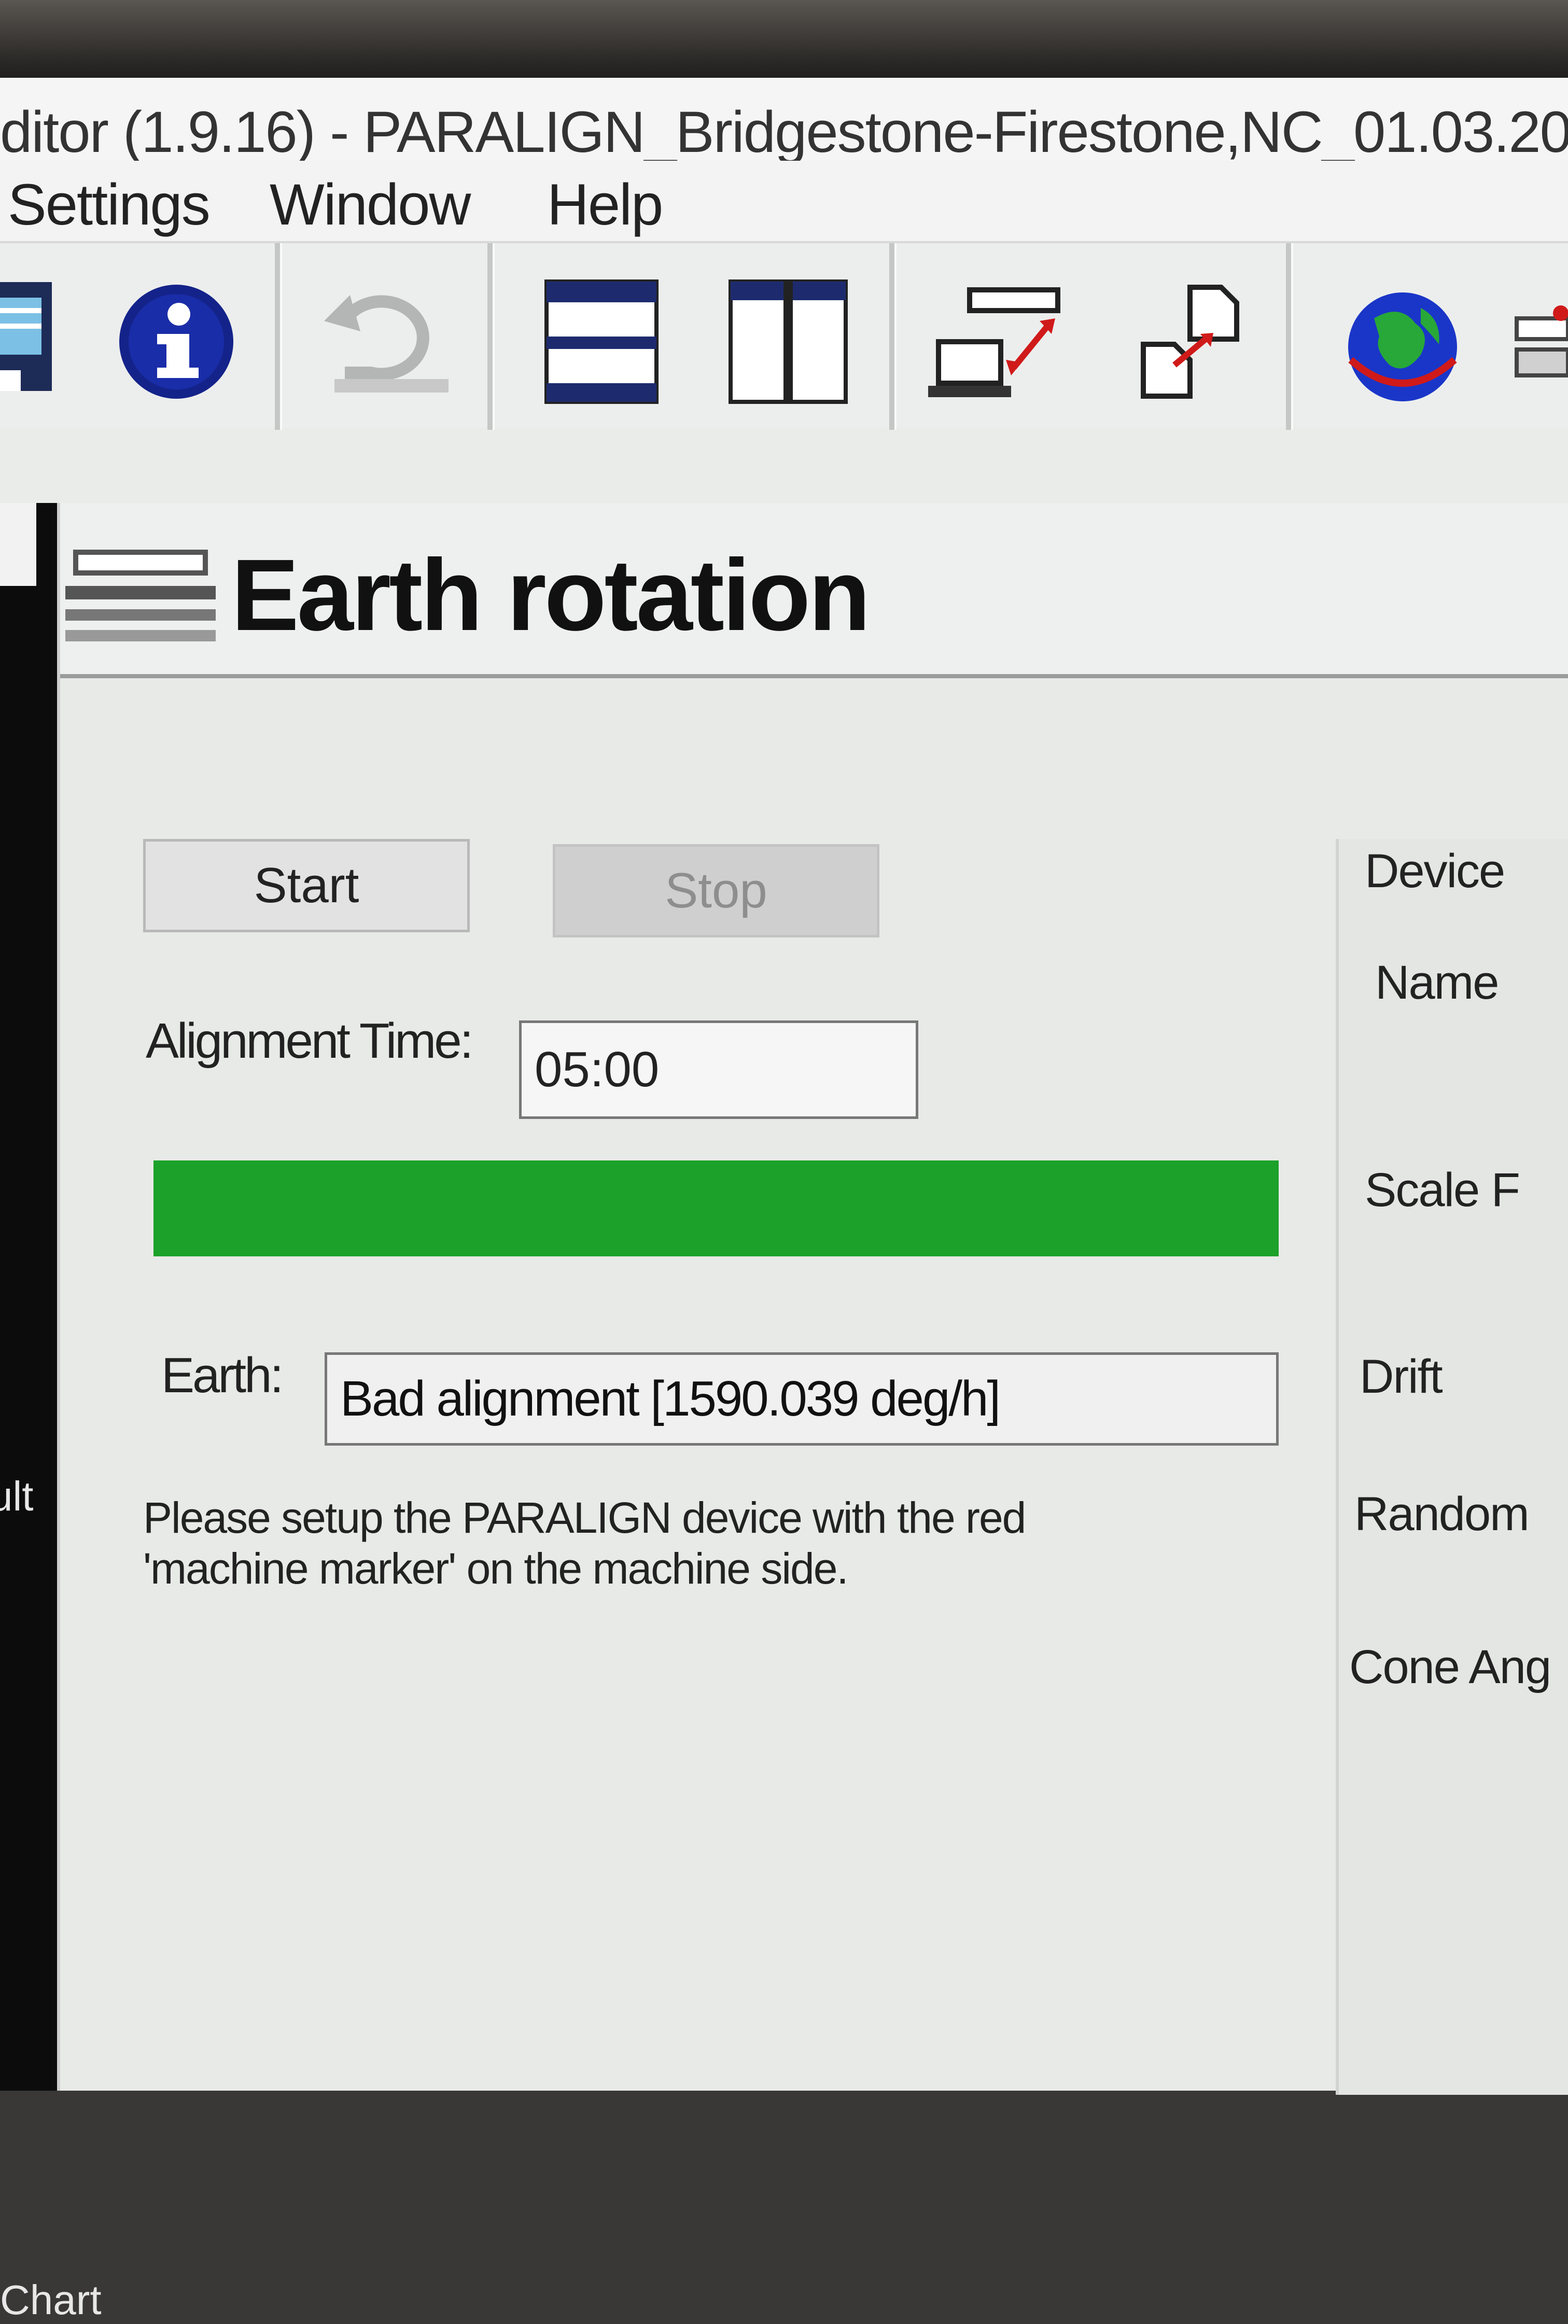  Describe the element at coordinates (28, 336) in the screenshot. I see `save-icon` at that location.